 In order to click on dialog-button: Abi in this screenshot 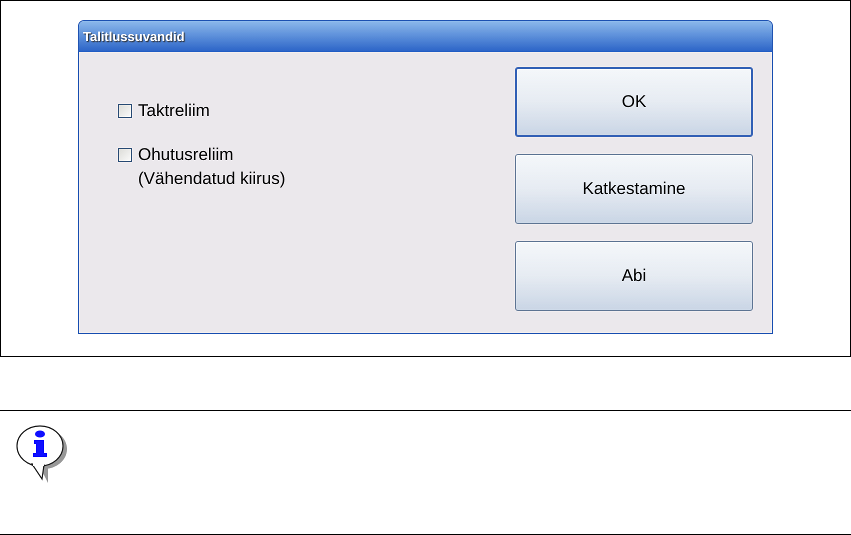, I will do `click(634, 276)`.